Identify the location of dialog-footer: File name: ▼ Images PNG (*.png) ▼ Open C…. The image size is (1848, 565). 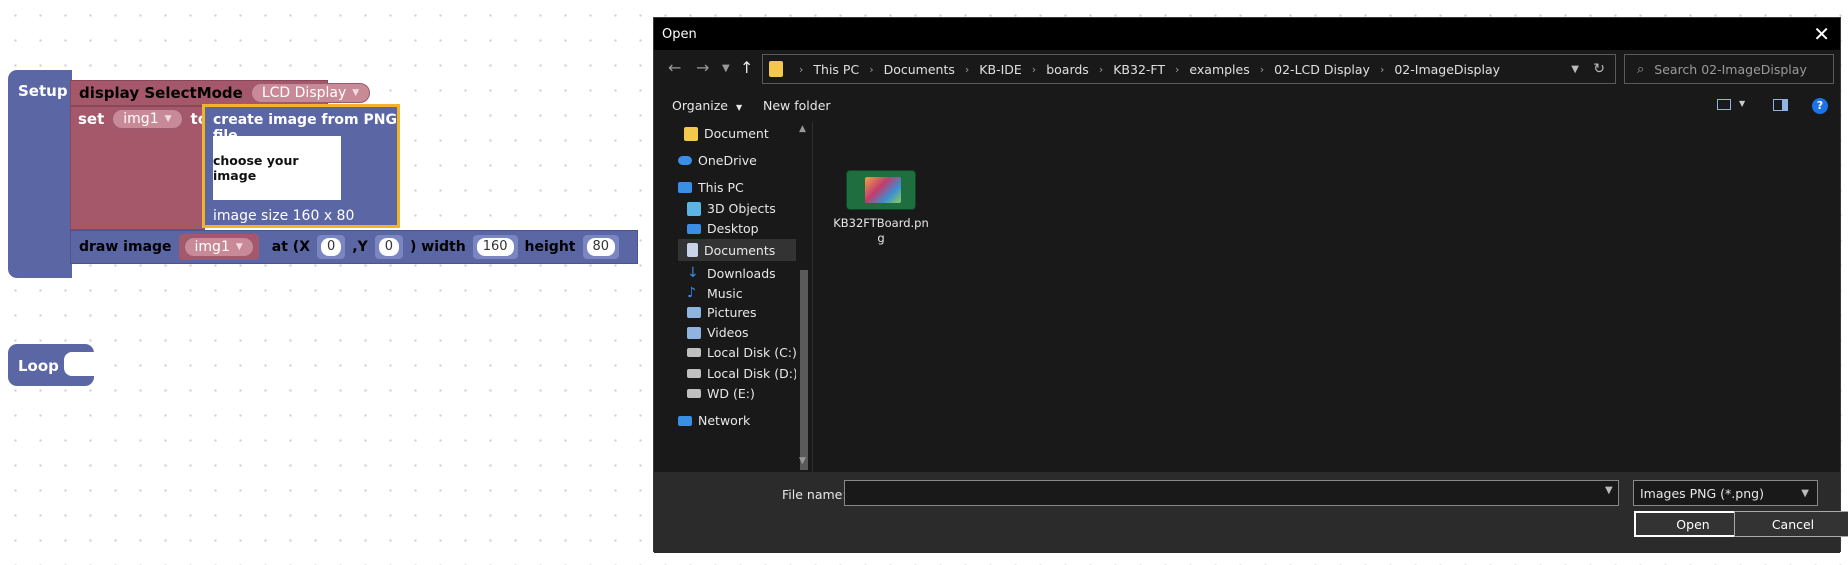
(1251, 512).